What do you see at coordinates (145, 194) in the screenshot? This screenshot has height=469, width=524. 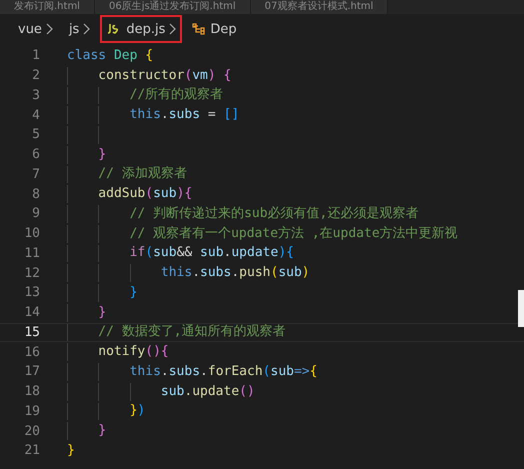 I see `code-line: addSub(sub){` at bounding box center [145, 194].